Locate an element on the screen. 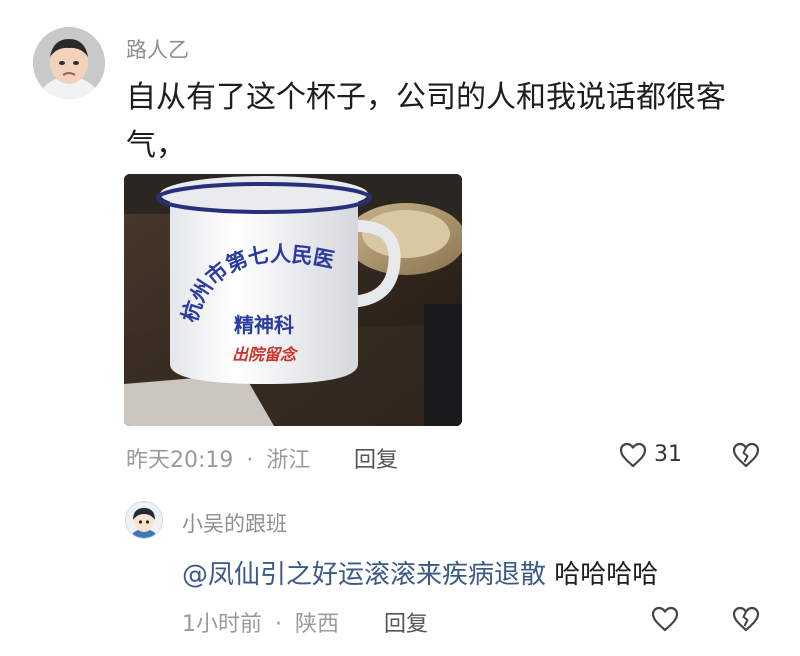  cartoon-avatar-icon is located at coordinates (144, 520).